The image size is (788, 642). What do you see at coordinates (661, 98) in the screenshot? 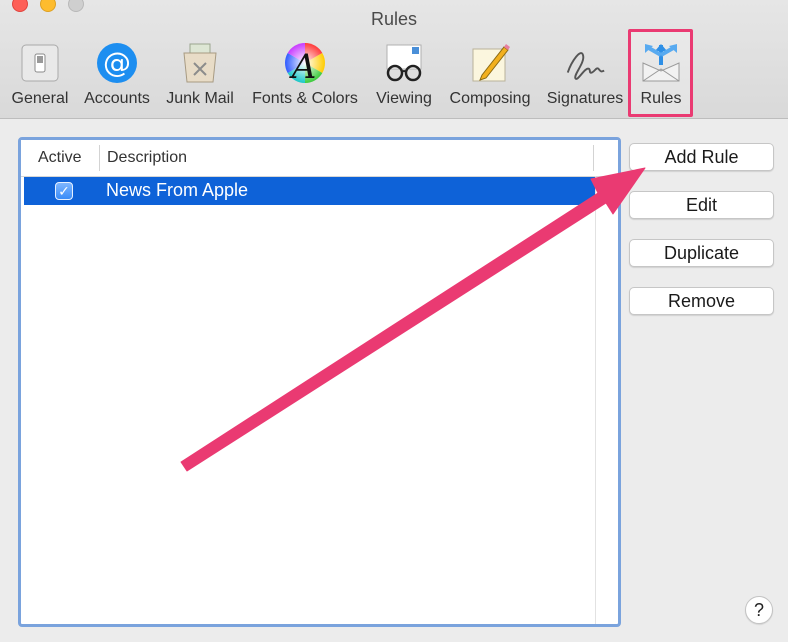
I see `tab-rules-label: Rules` at bounding box center [661, 98].